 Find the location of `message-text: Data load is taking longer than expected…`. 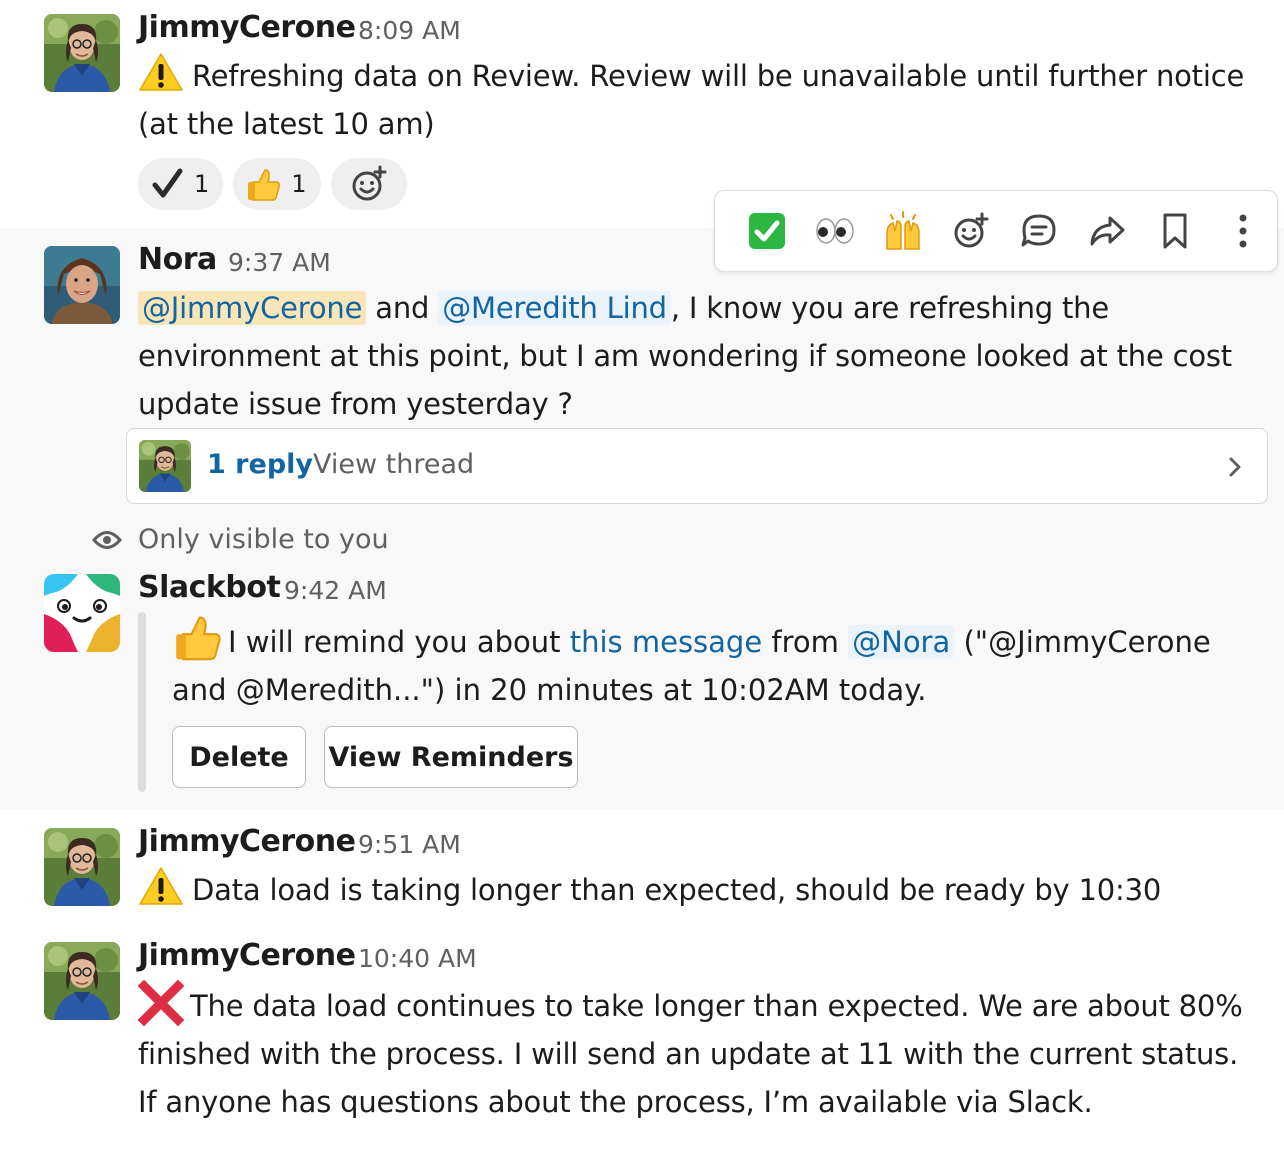

message-text: Data load is taking longer than expected… is located at coordinates (696, 890).